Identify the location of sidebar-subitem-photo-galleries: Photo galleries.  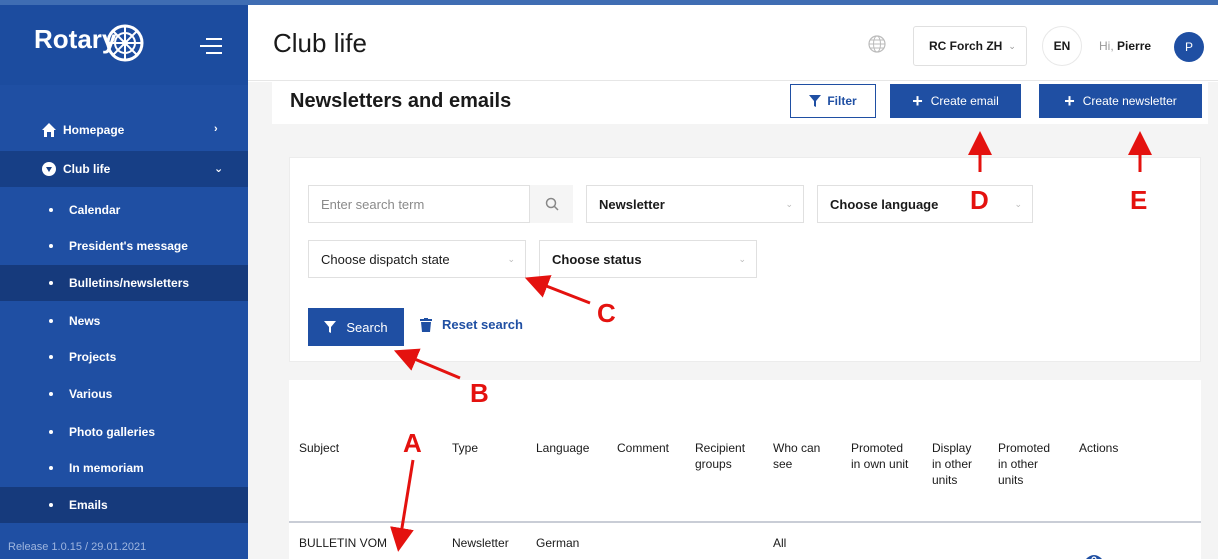
(124, 432).